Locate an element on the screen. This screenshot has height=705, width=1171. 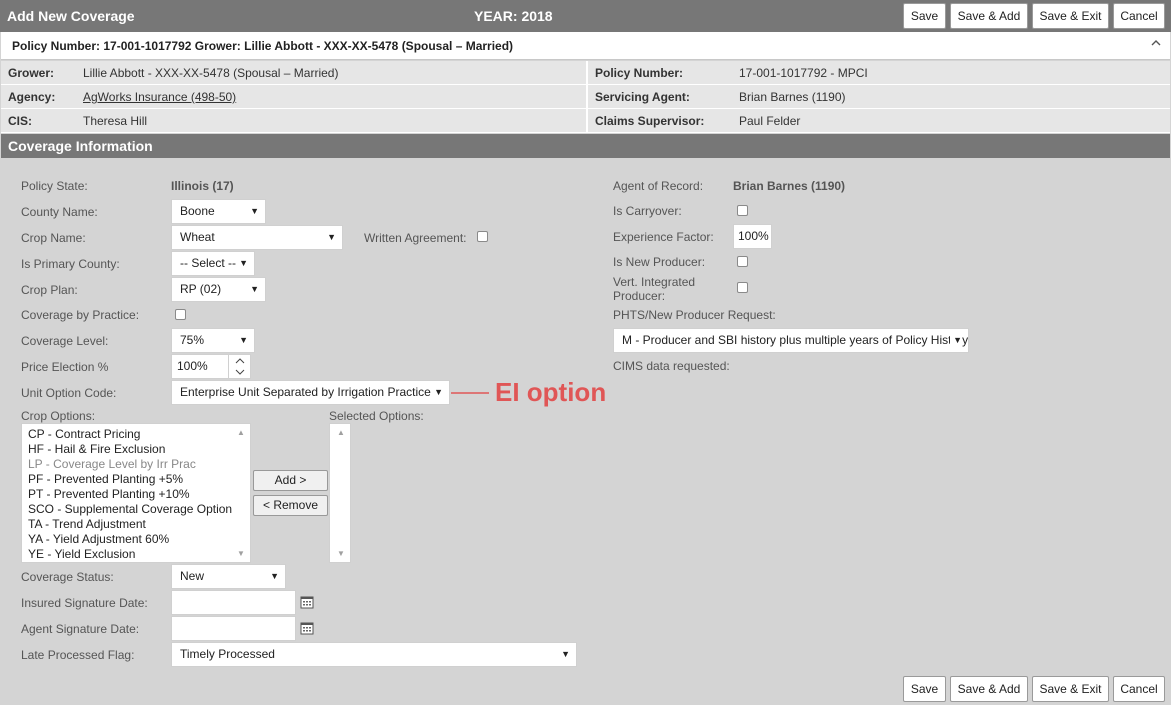
agent-signature-date-label: Agent Signature Date: is located at coordinates (80, 629).